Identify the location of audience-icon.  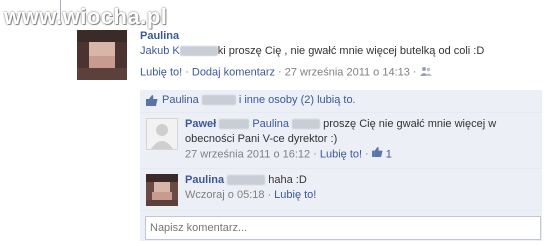
(425, 72).